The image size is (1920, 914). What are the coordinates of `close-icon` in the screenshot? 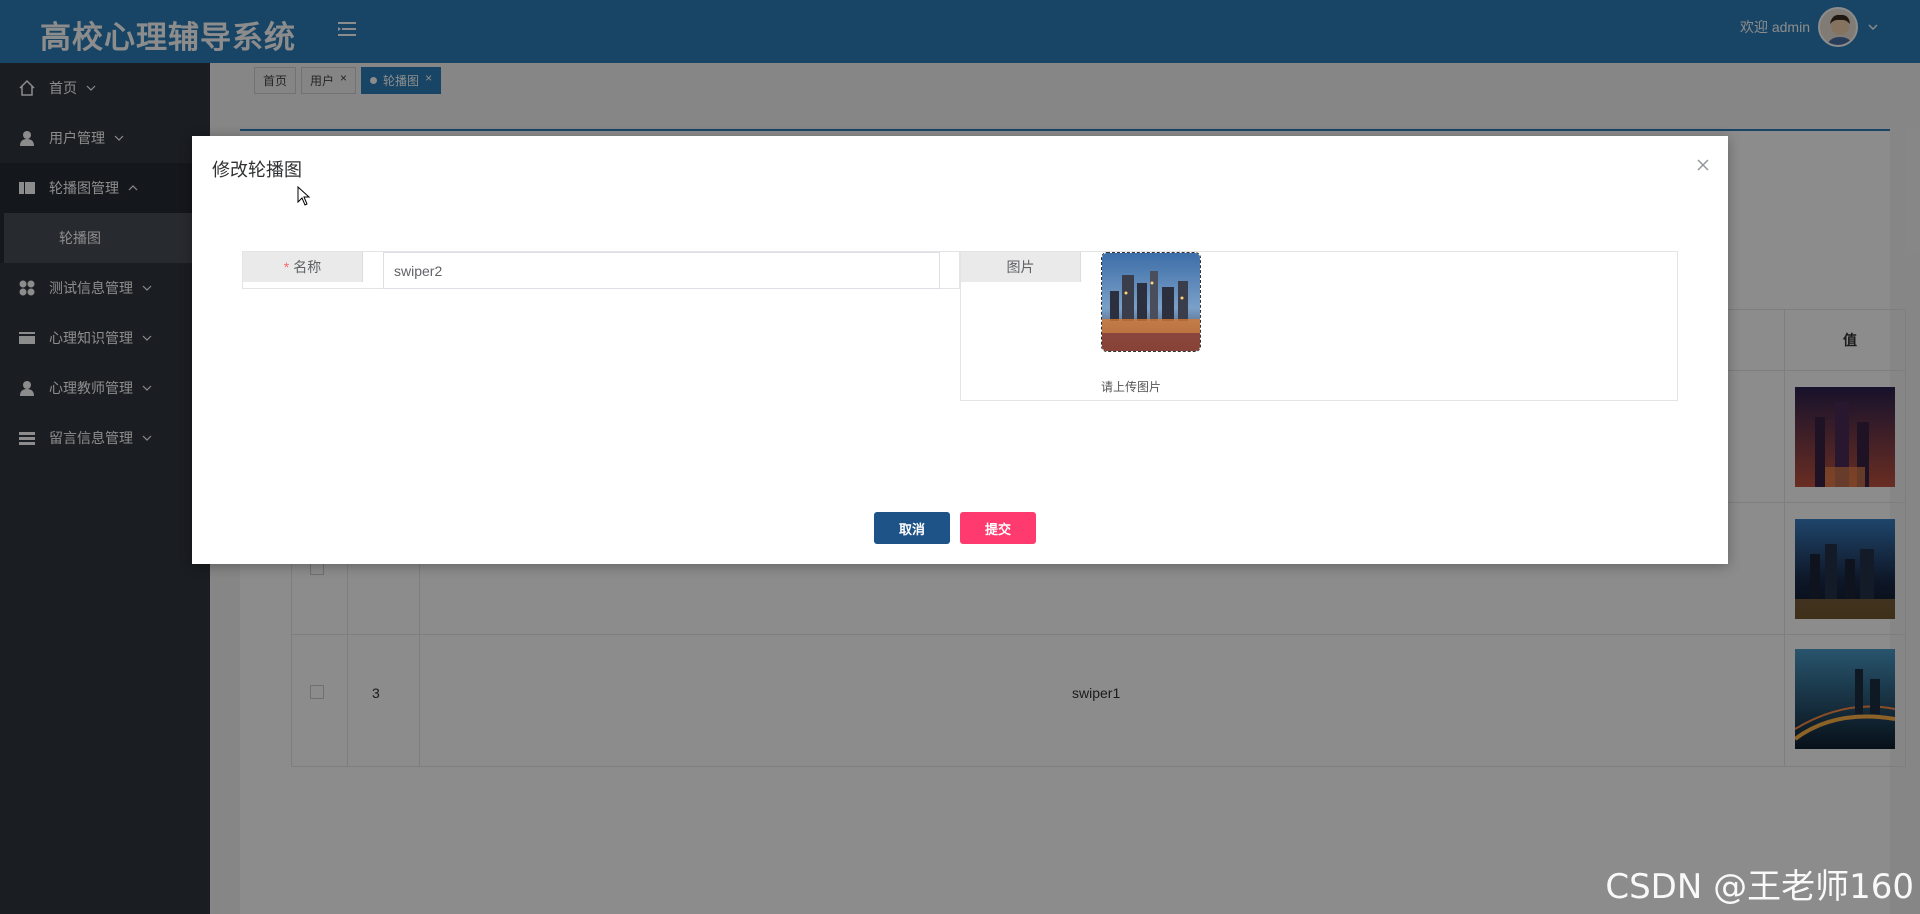 It's located at (1703, 165).